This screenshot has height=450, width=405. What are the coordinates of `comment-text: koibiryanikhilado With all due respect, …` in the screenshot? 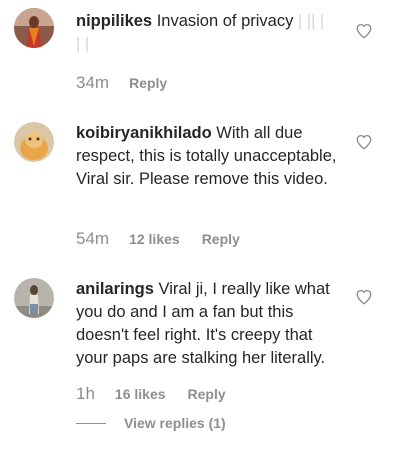 It's located at (212, 156).